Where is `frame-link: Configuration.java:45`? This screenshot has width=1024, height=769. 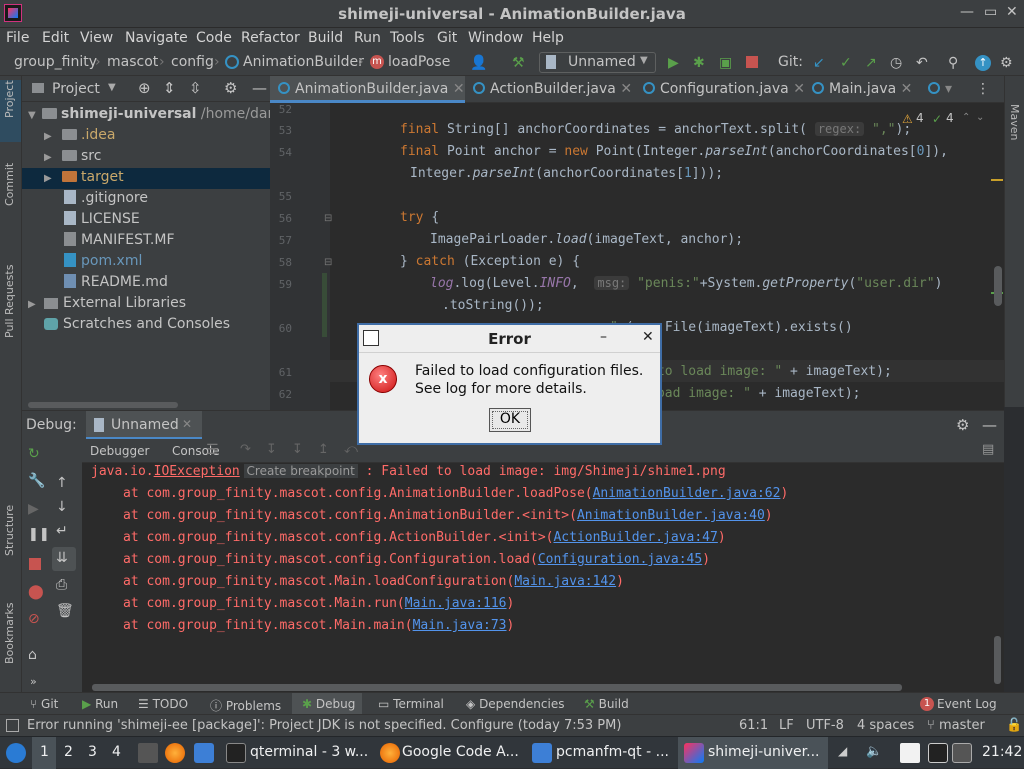
frame-link: Configuration.java:45 is located at coordinates (620, 559).